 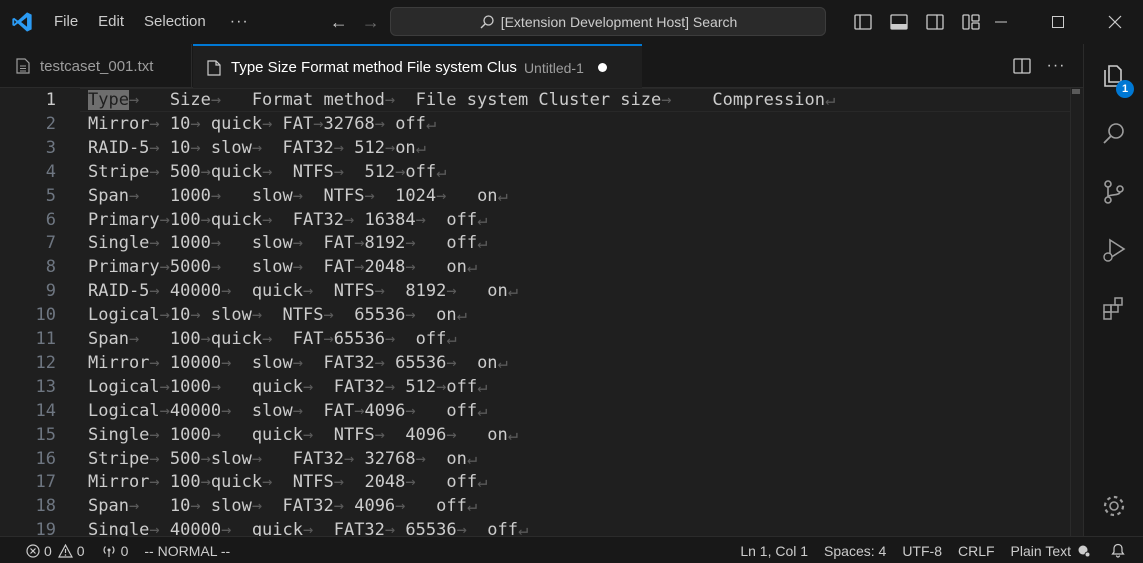 What do you see at coordinates (602, 67) in the screenshot?
I see `unsaved-dot-icon` at bounding box center [602, 67].